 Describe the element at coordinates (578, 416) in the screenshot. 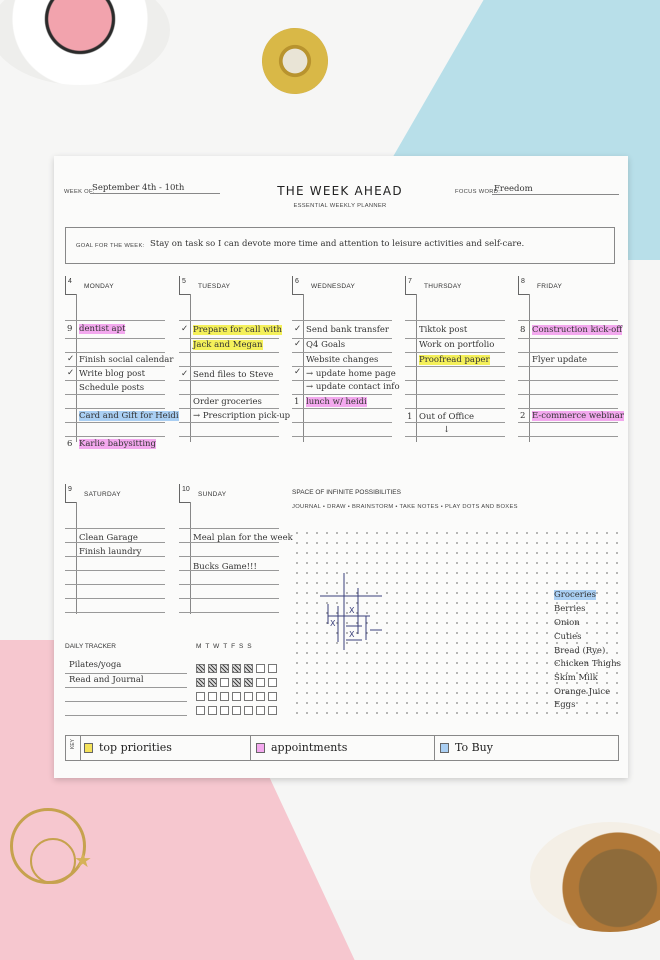

I see `list-item: E-commerce webinar` at that location.